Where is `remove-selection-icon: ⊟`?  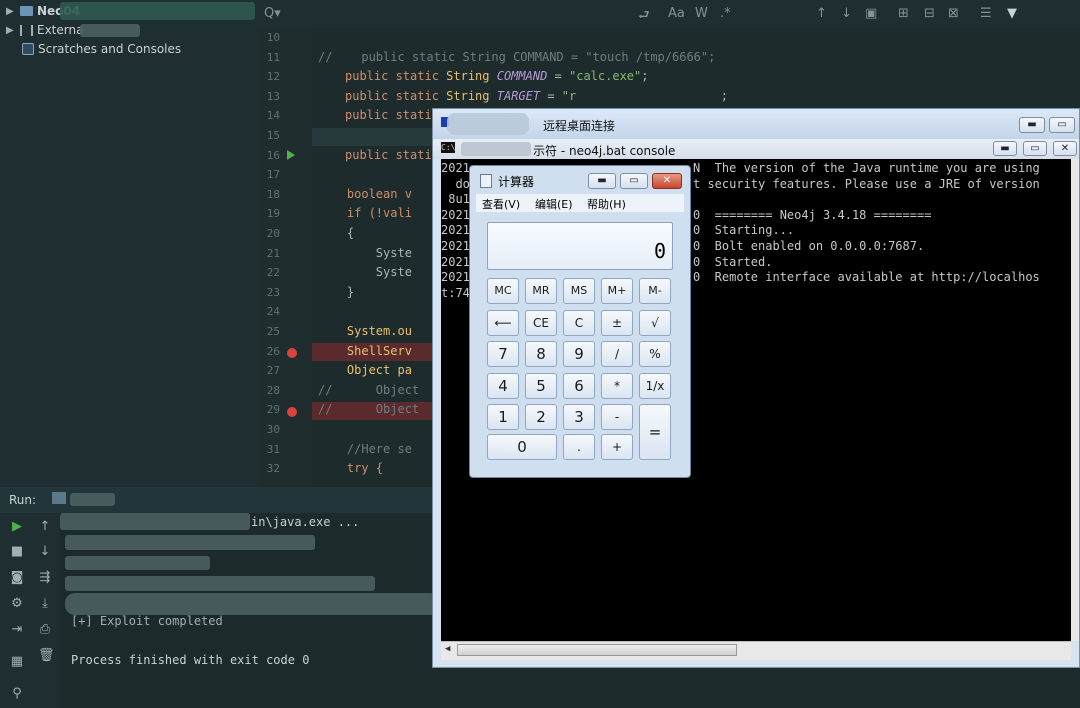
remove-selection-icon: ⊟ is located at coordinates (929, 13).